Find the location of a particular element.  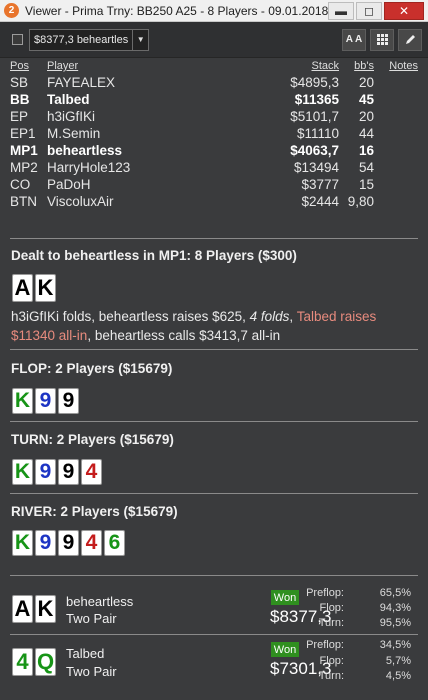

player-bbs: 16 is located at coordinates (366, 150).